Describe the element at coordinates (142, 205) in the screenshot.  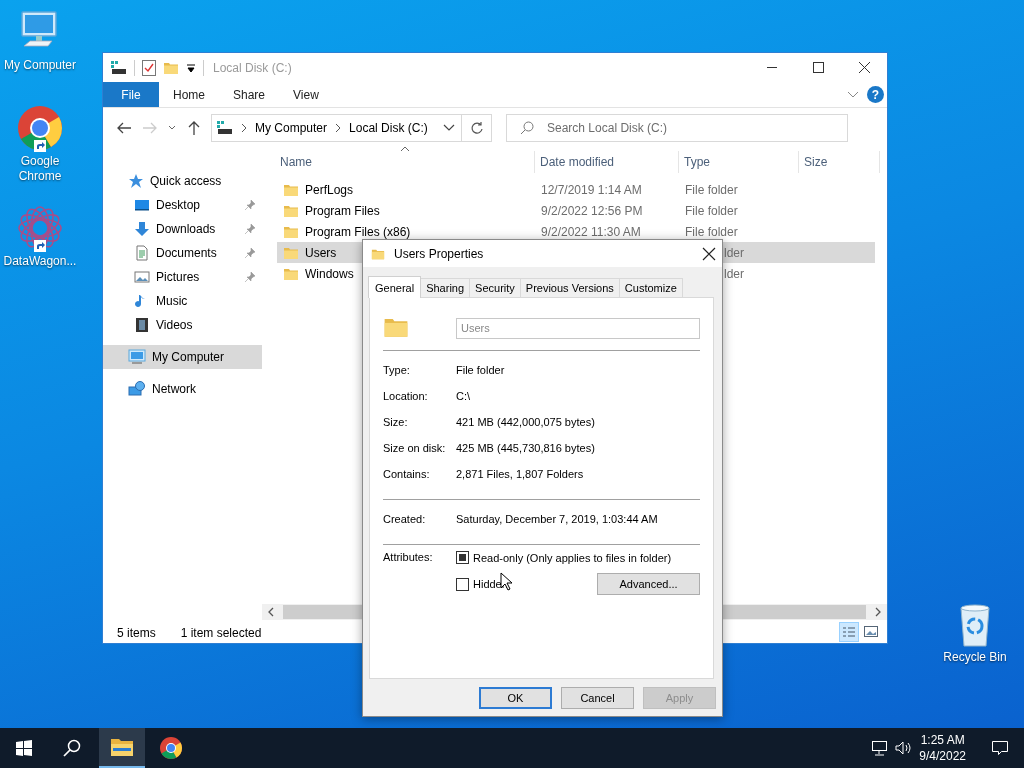
I see `desktop-icon` at that location.